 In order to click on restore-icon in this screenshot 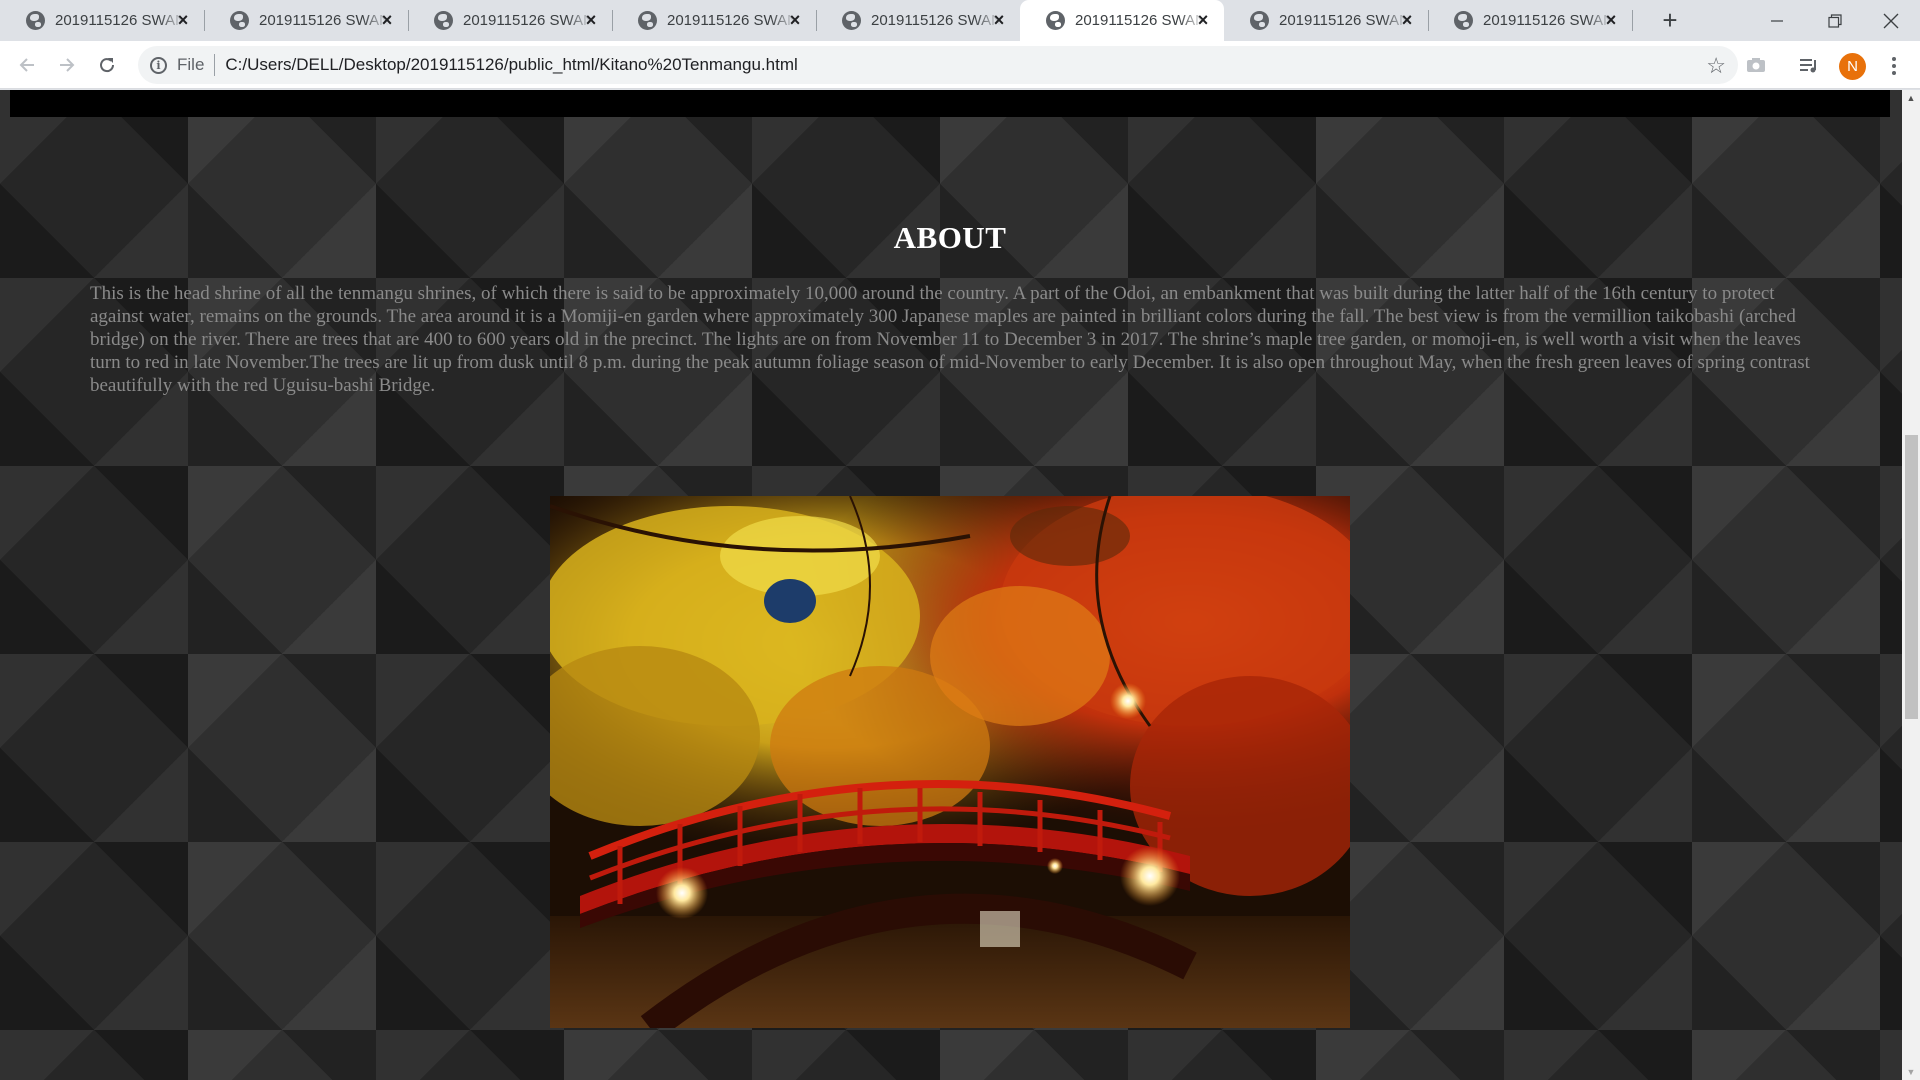, I will do `click(1835, 20)`.